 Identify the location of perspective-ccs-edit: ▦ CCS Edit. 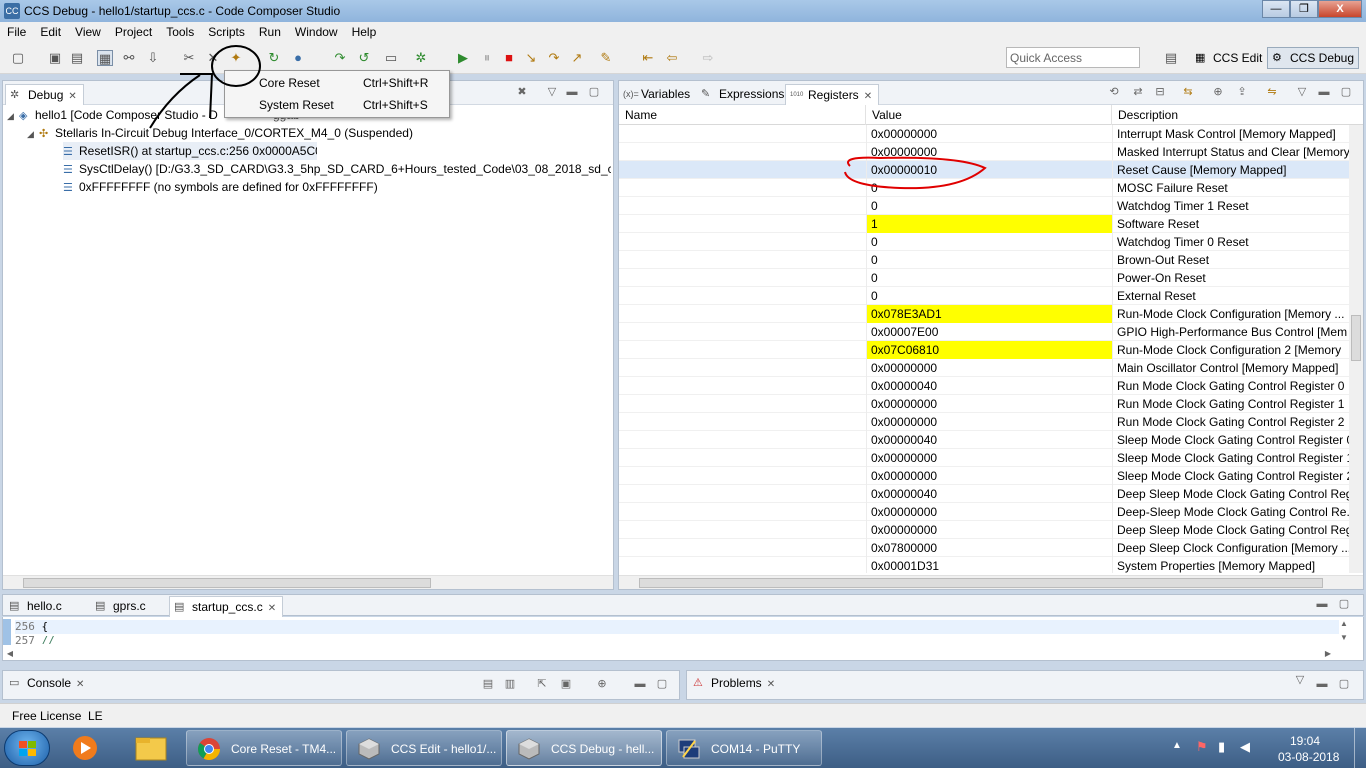
(1228, 58).